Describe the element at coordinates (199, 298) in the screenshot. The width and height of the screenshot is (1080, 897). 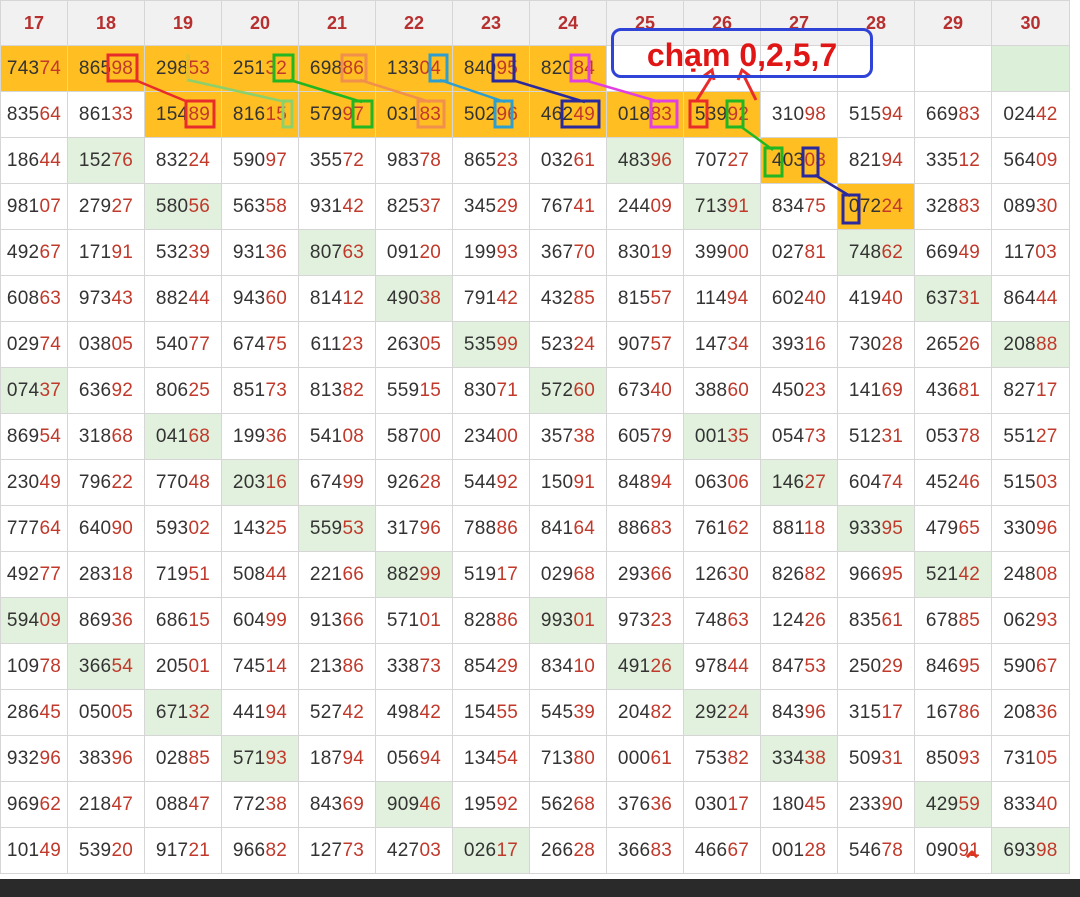
I see `cell-tail-digits: 44` at that location.